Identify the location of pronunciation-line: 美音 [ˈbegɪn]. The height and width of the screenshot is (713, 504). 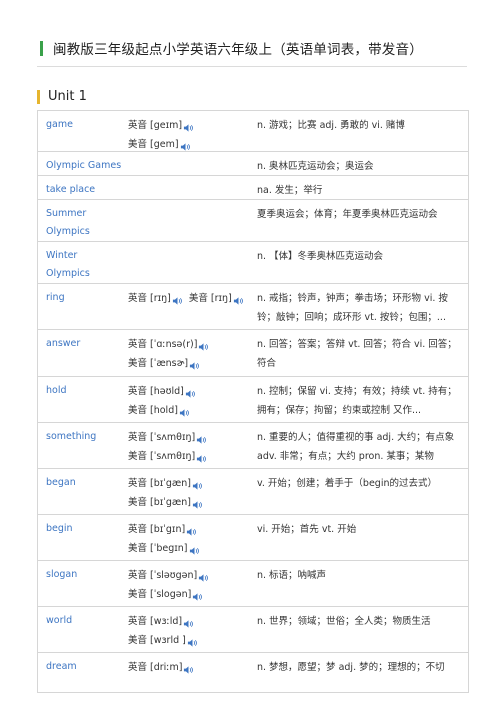
(190, 548).